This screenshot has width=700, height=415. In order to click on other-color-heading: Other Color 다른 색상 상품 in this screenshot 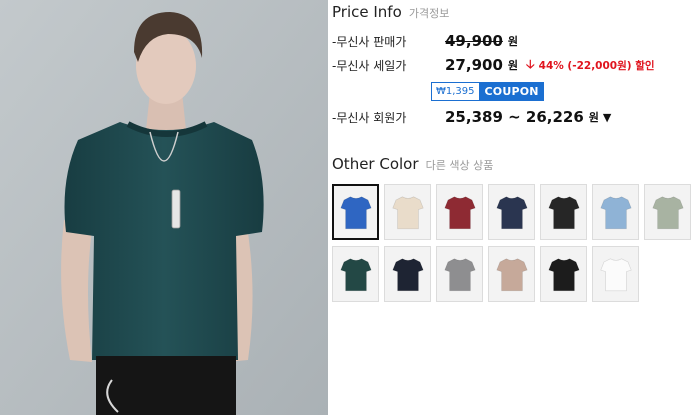, I will do `click(412, 163)`.